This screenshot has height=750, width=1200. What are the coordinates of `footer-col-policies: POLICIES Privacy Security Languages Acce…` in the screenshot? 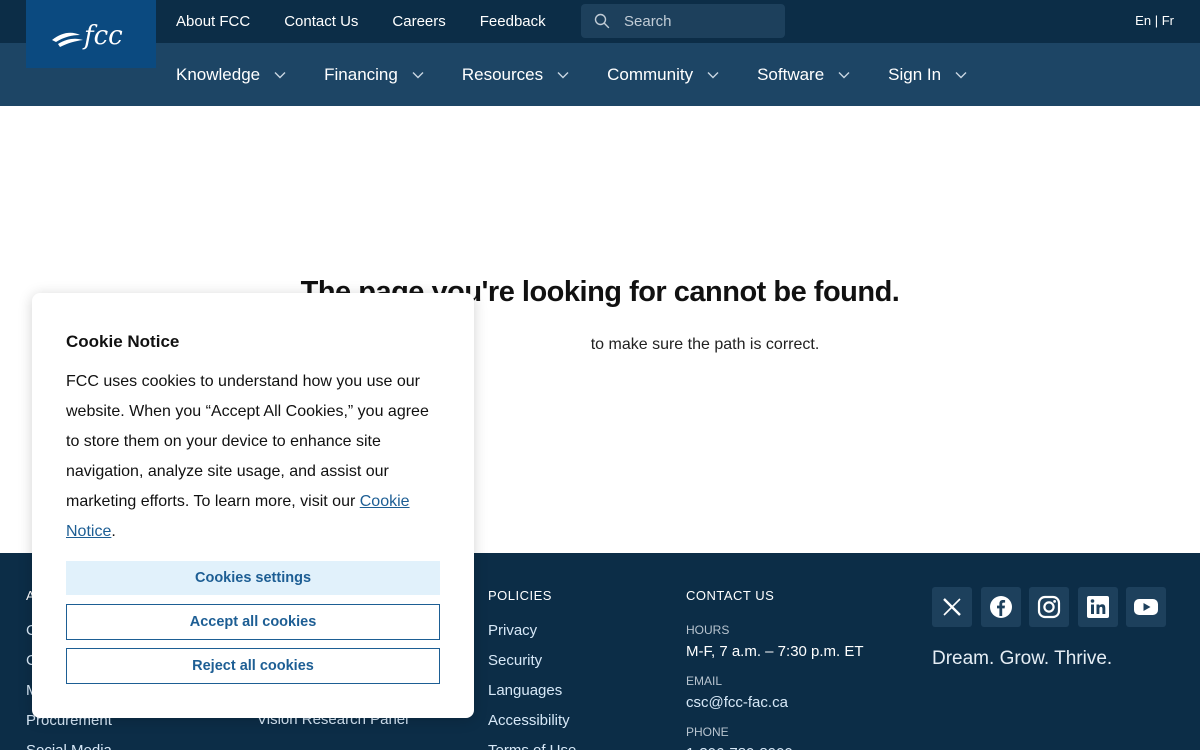 It's located at (532, 651).